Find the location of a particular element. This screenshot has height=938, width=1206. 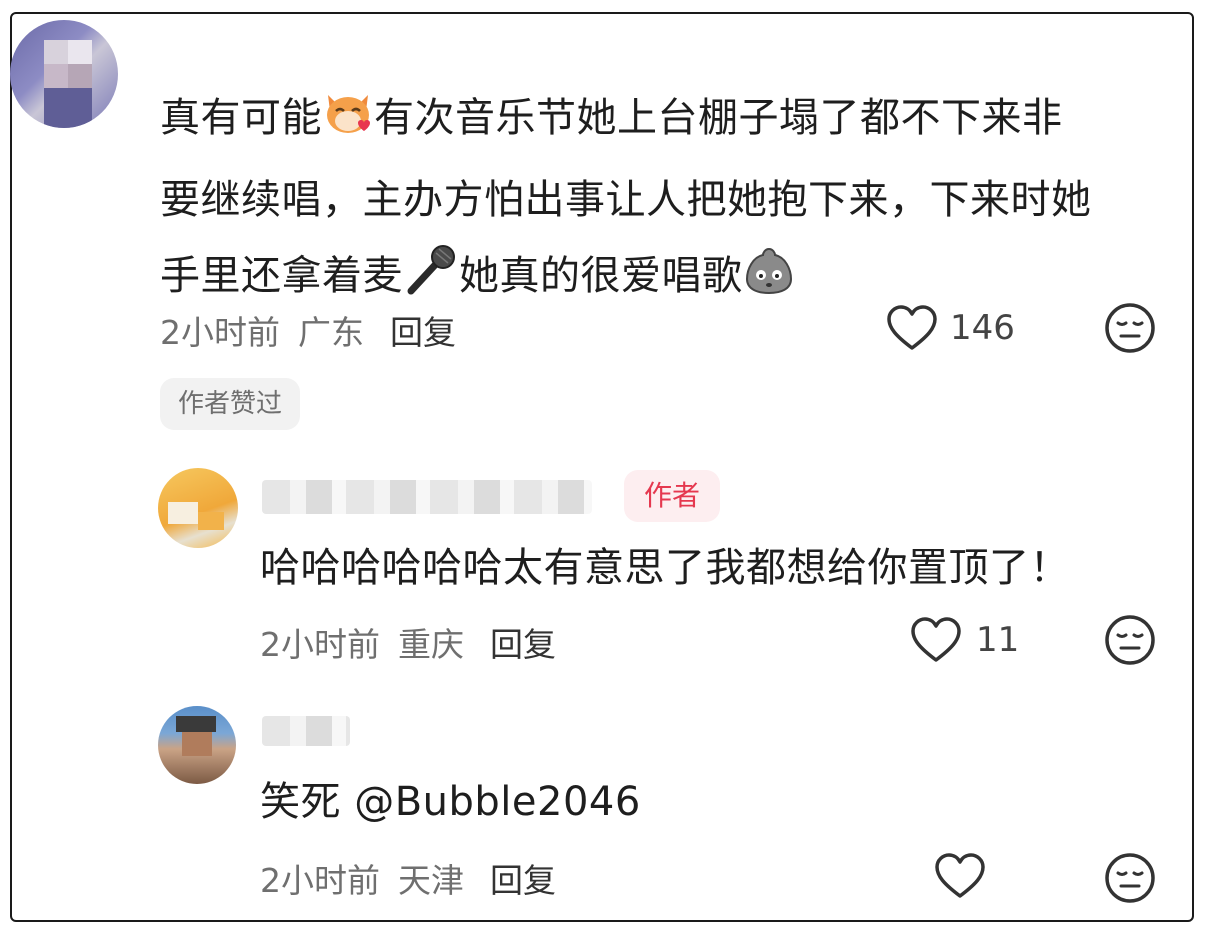

location: 天津 is located at coordinates (431, 880).